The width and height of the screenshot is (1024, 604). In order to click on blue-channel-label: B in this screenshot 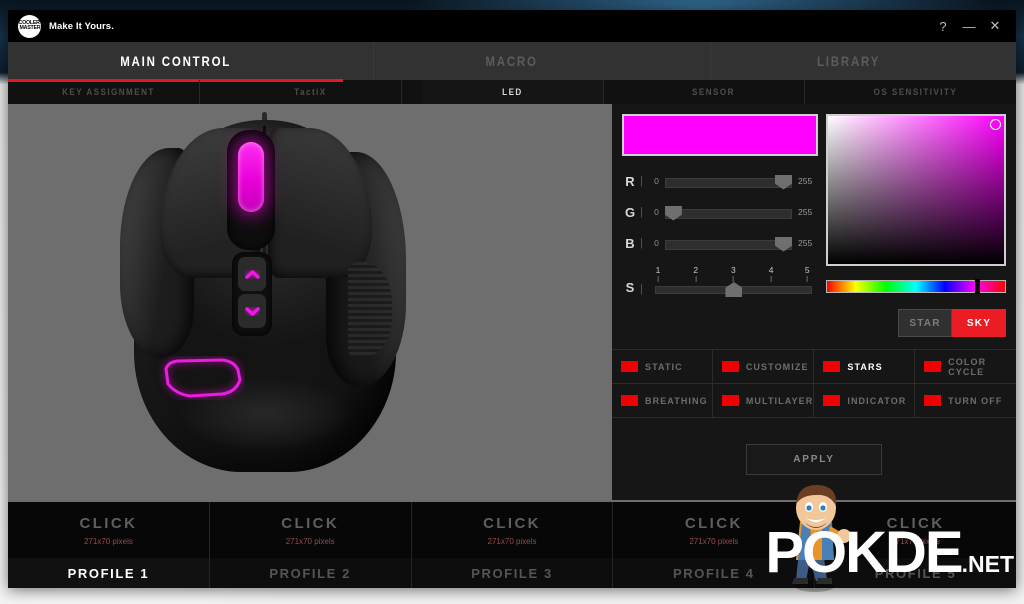, I will do `click(630, 243)`.